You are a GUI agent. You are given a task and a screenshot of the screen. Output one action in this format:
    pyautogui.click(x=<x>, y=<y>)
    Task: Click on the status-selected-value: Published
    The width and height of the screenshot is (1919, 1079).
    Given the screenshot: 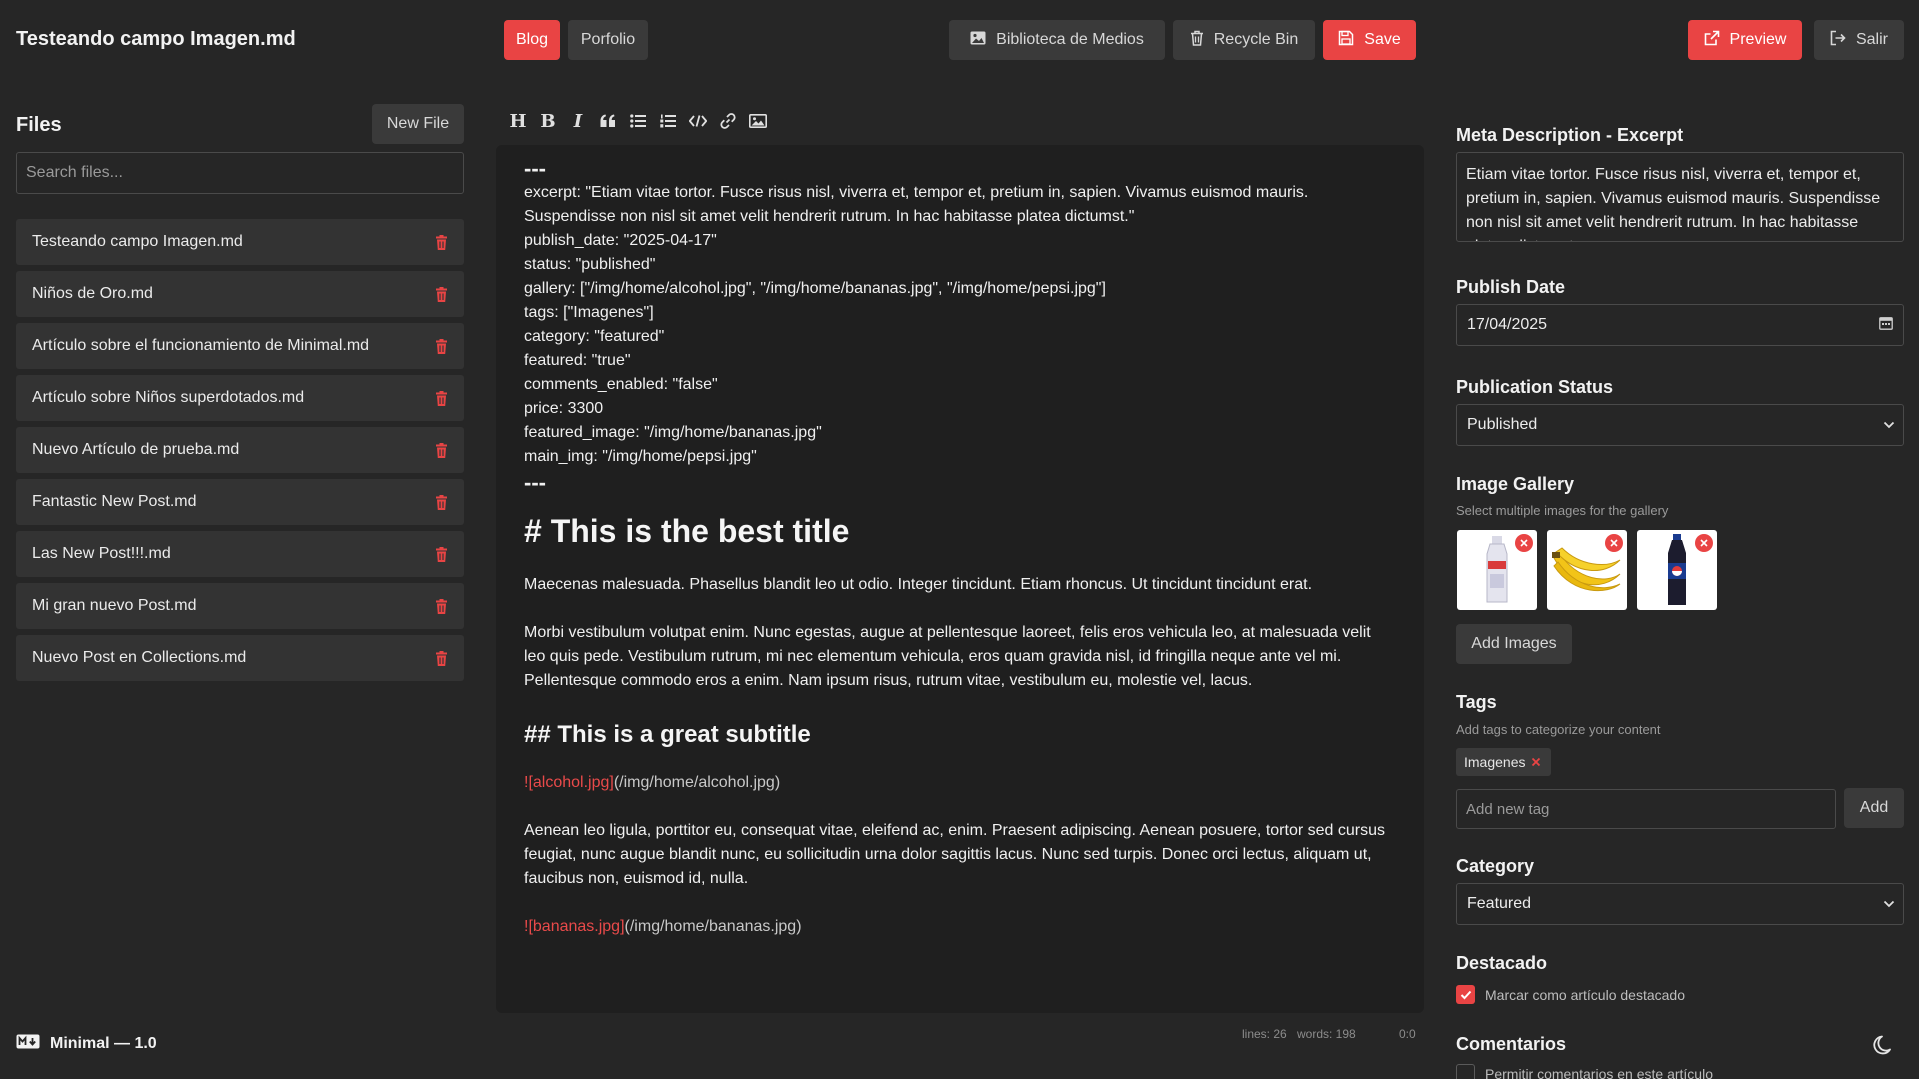 What is the action you would take?
    pyautogui.click(x=1502, y=424)
    